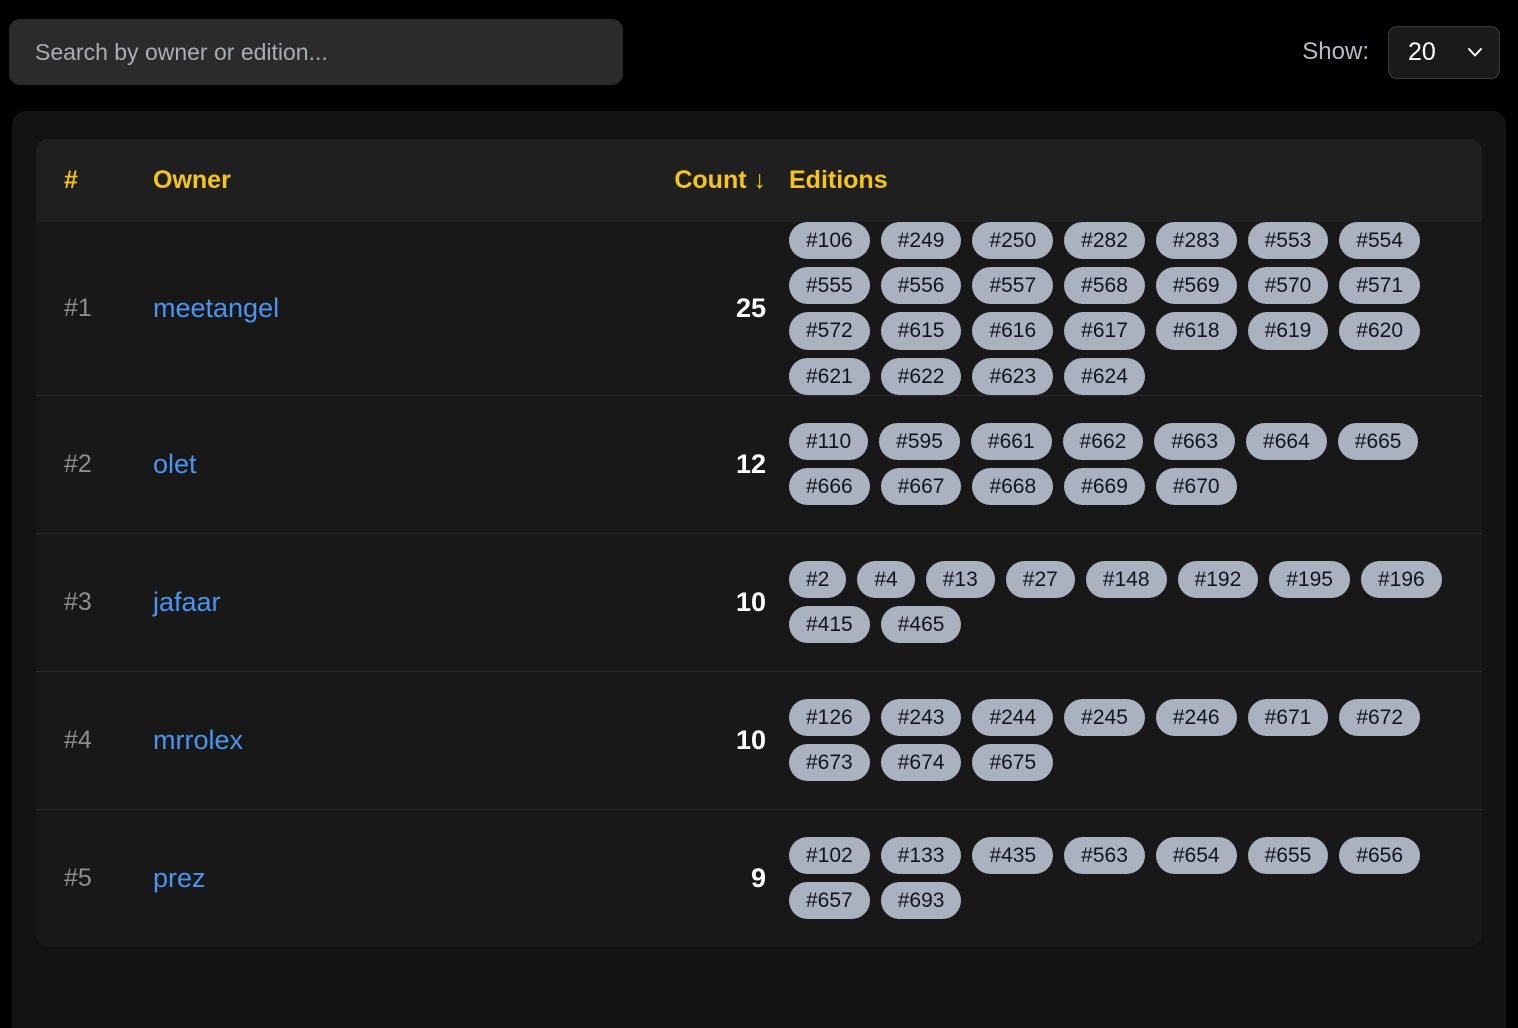  I want to click on edition-badge: #195, so click(1309, 580).